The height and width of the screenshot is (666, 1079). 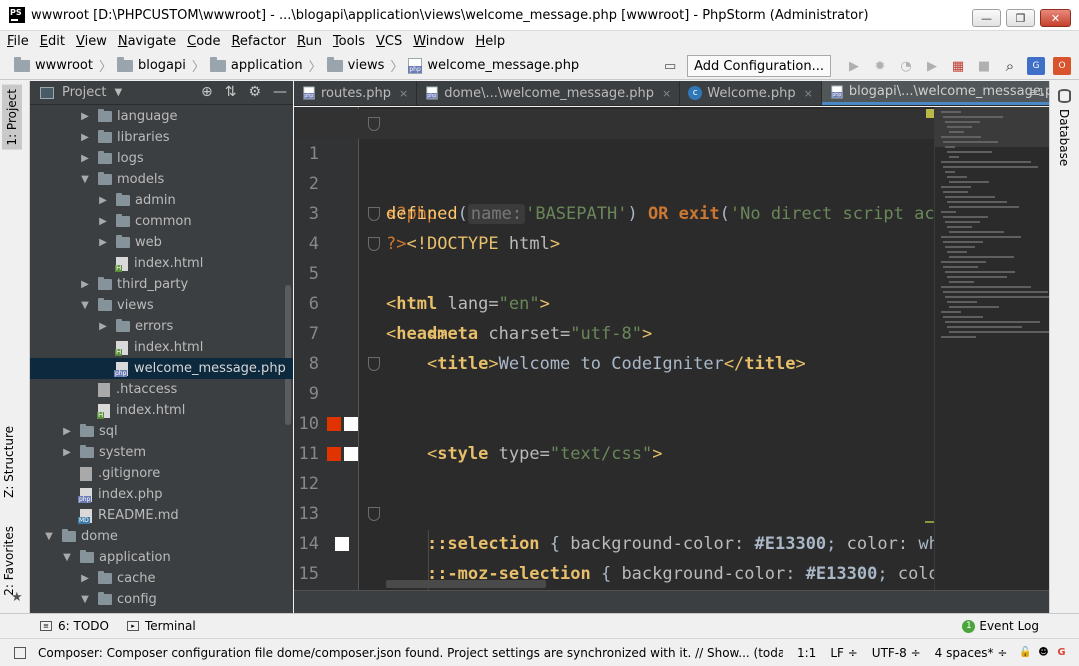 What do you see at coordinates (438, 41) in the screenshot?
I see `menu-window: Window` at bounding box center [438, 41].